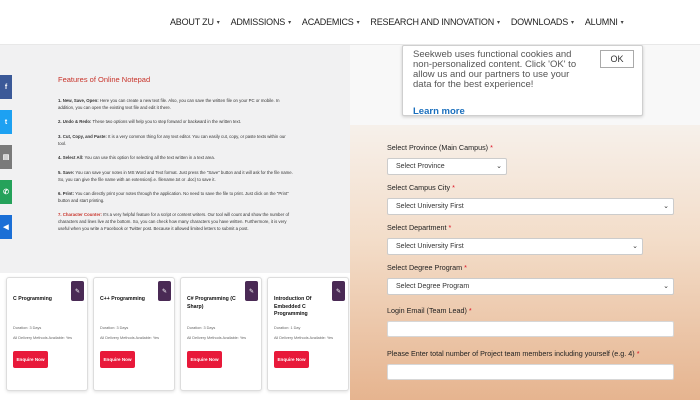 The height and width of the screenshot is (400, 700). I want to click on cookie-ok-button: OK, so click(617, 59).